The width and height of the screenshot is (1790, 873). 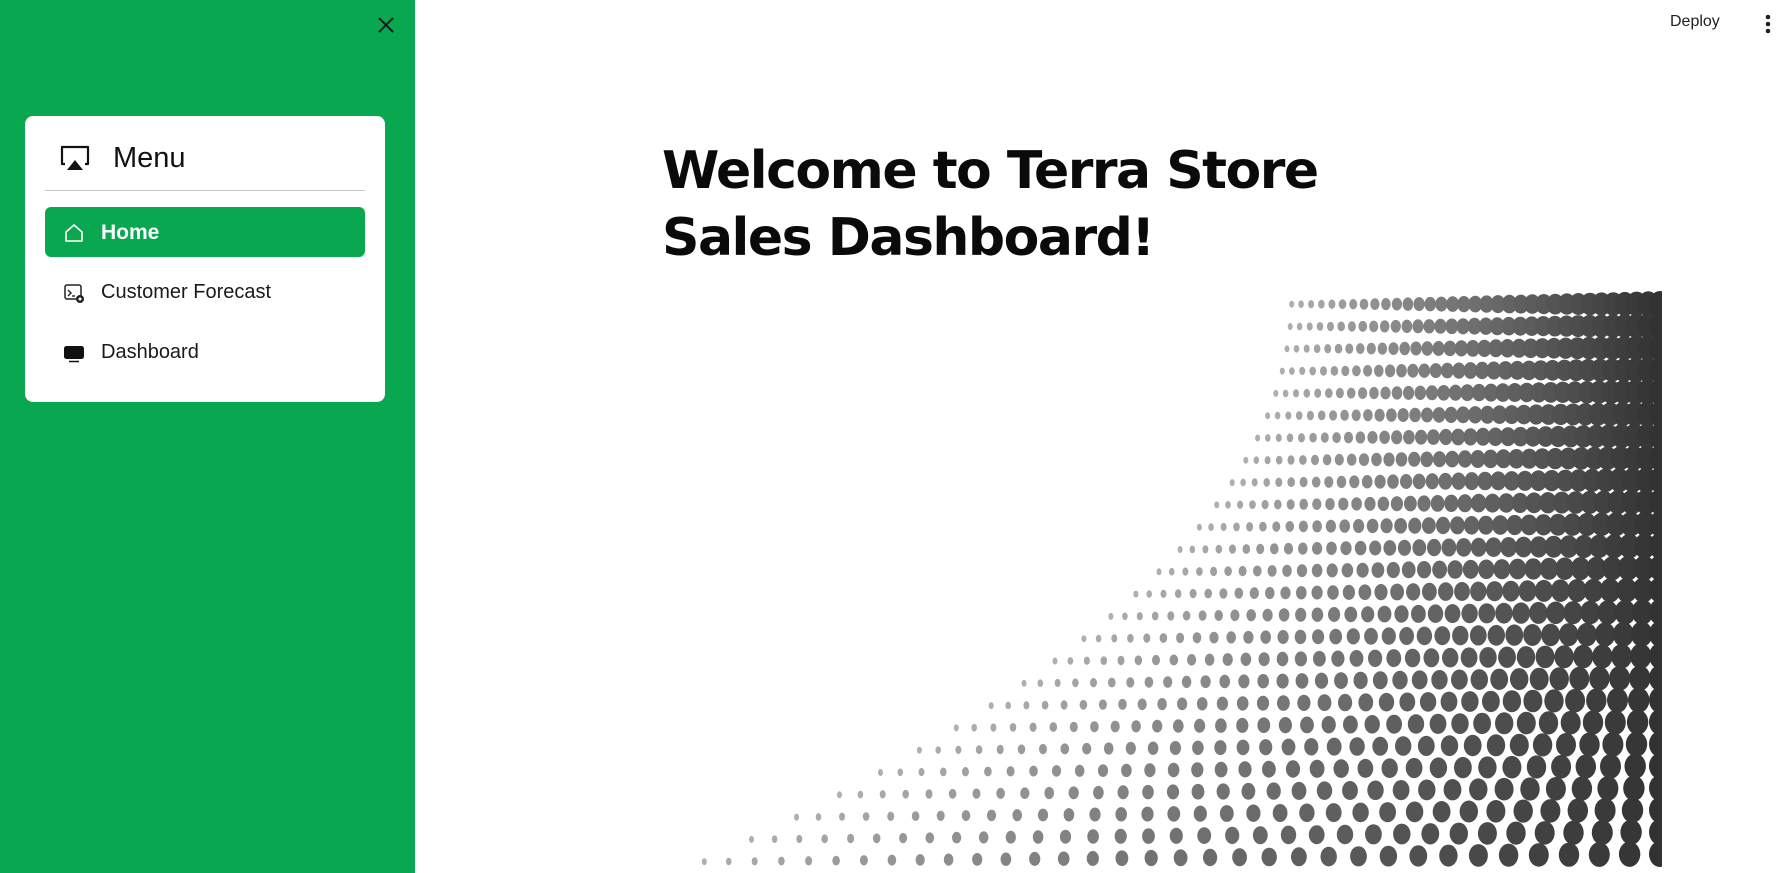 I want to click on menu-title: Menu, so click(x=149, y=158).